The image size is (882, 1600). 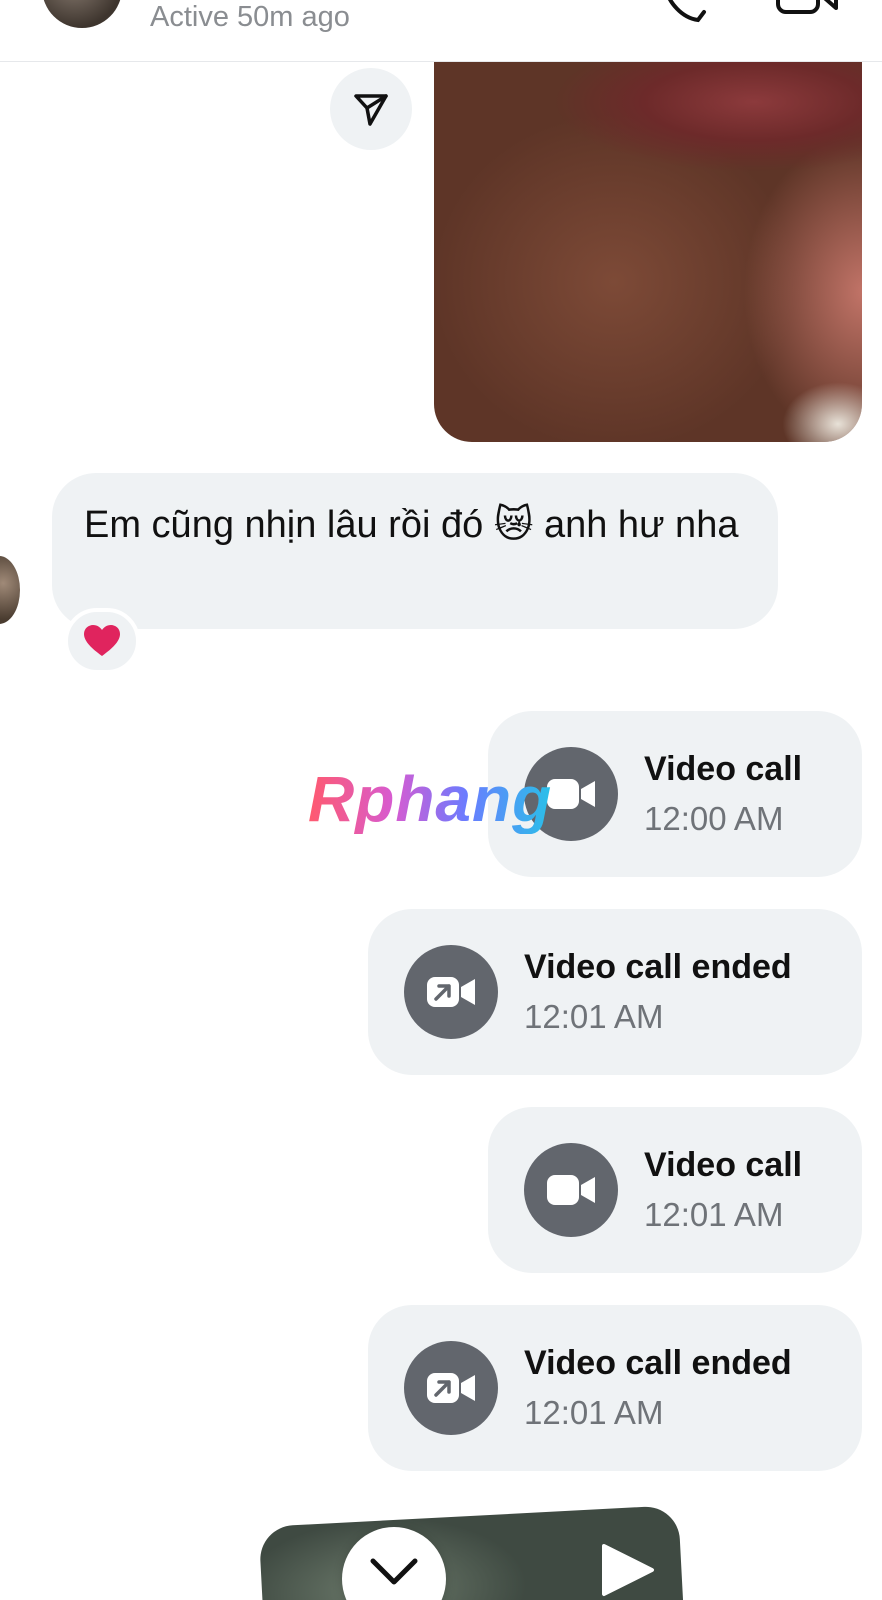 What do you see at coordinates (808, 10) in the screenshot?
I see `video-call-icon` at bounding box center [808, 10].